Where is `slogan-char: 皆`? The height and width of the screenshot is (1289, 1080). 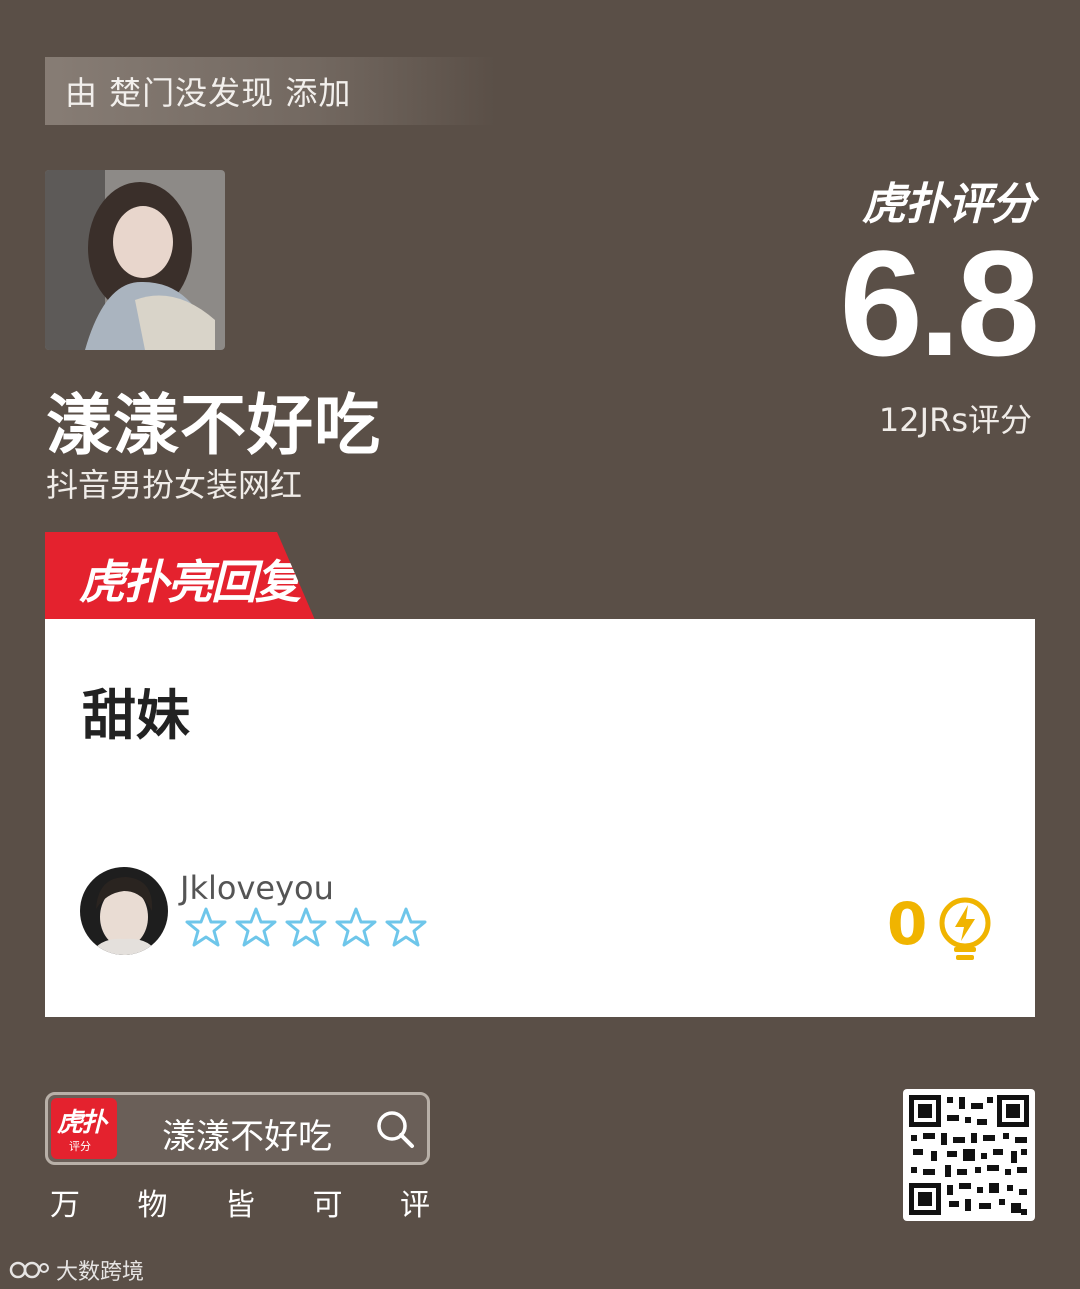 slogan-char: 皆 is located at coordinates (240, 1205).